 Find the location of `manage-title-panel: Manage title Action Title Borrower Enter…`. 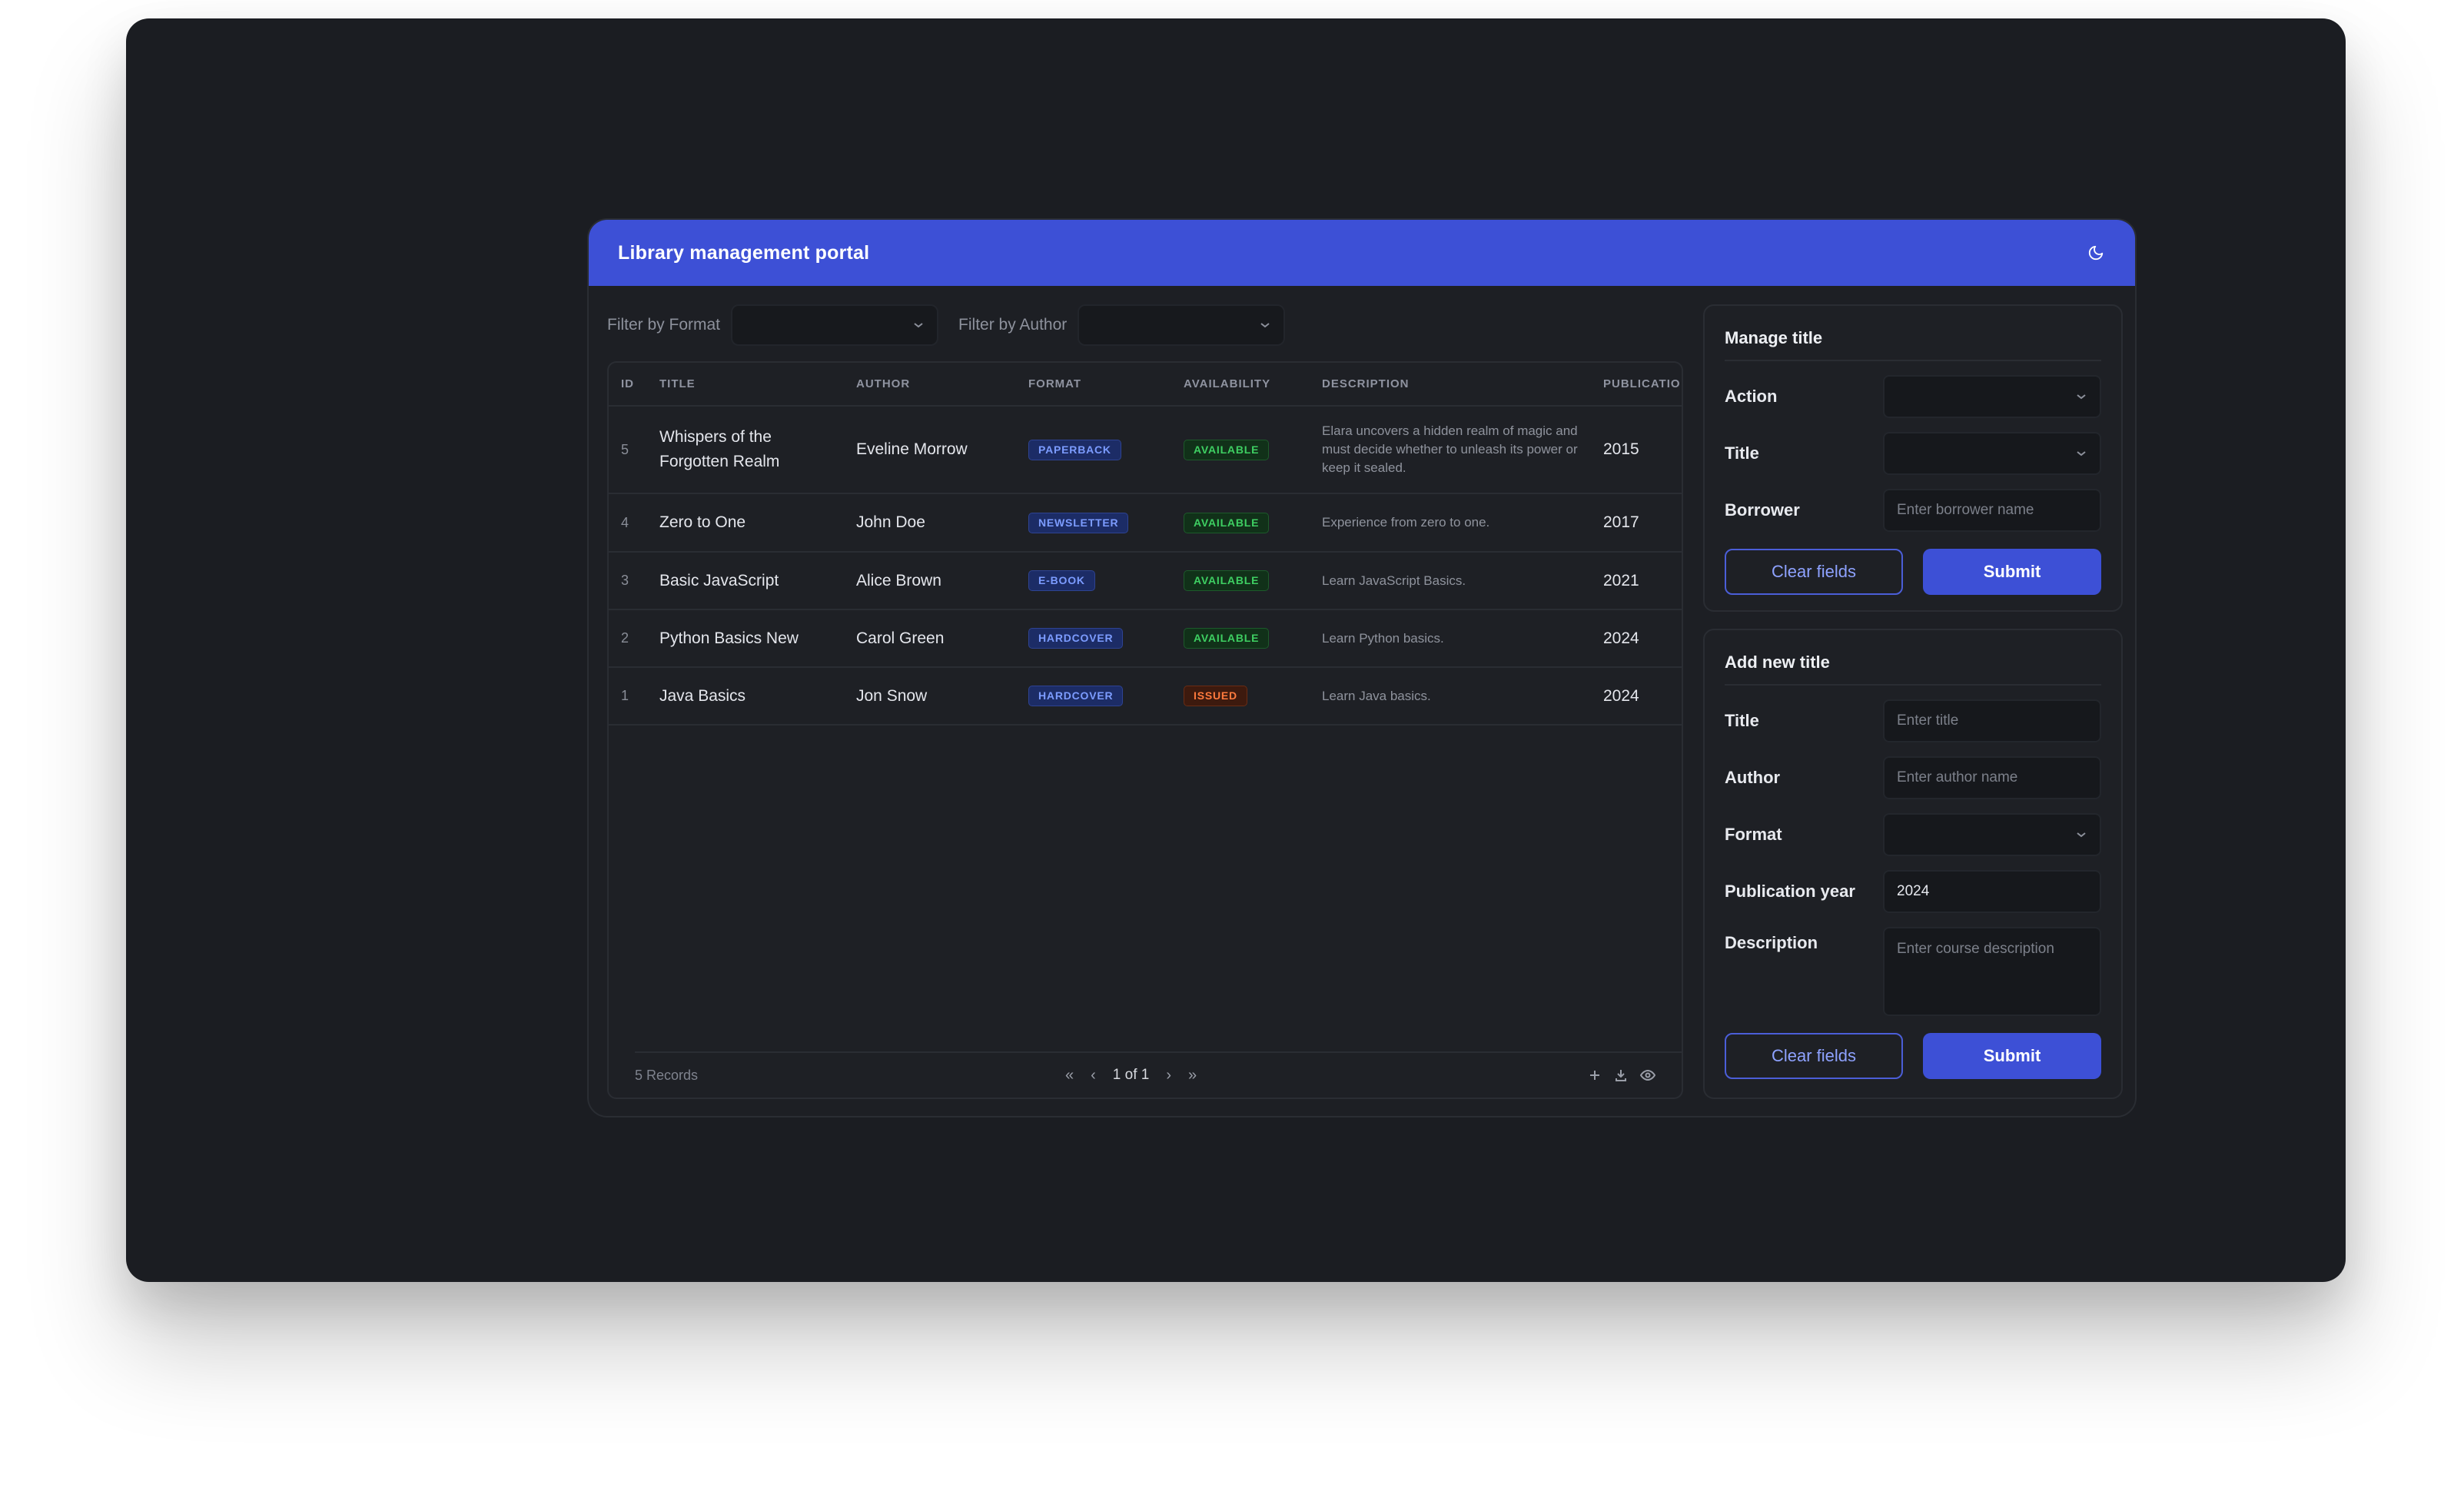

manage-title-panel: Manage title Action Title Borrower Enter… is located at coordinates (1913, 458).